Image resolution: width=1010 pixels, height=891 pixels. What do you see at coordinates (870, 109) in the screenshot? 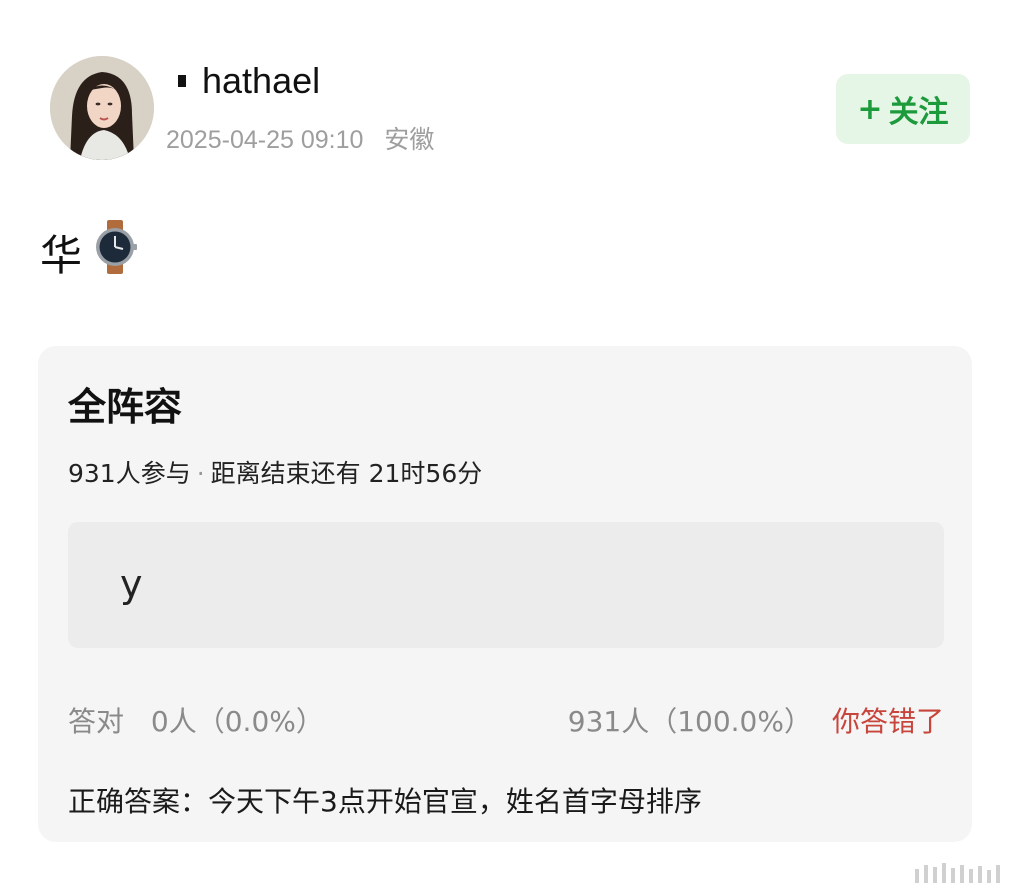
I see `plus-icon: +` at bounding box center [870, 109].